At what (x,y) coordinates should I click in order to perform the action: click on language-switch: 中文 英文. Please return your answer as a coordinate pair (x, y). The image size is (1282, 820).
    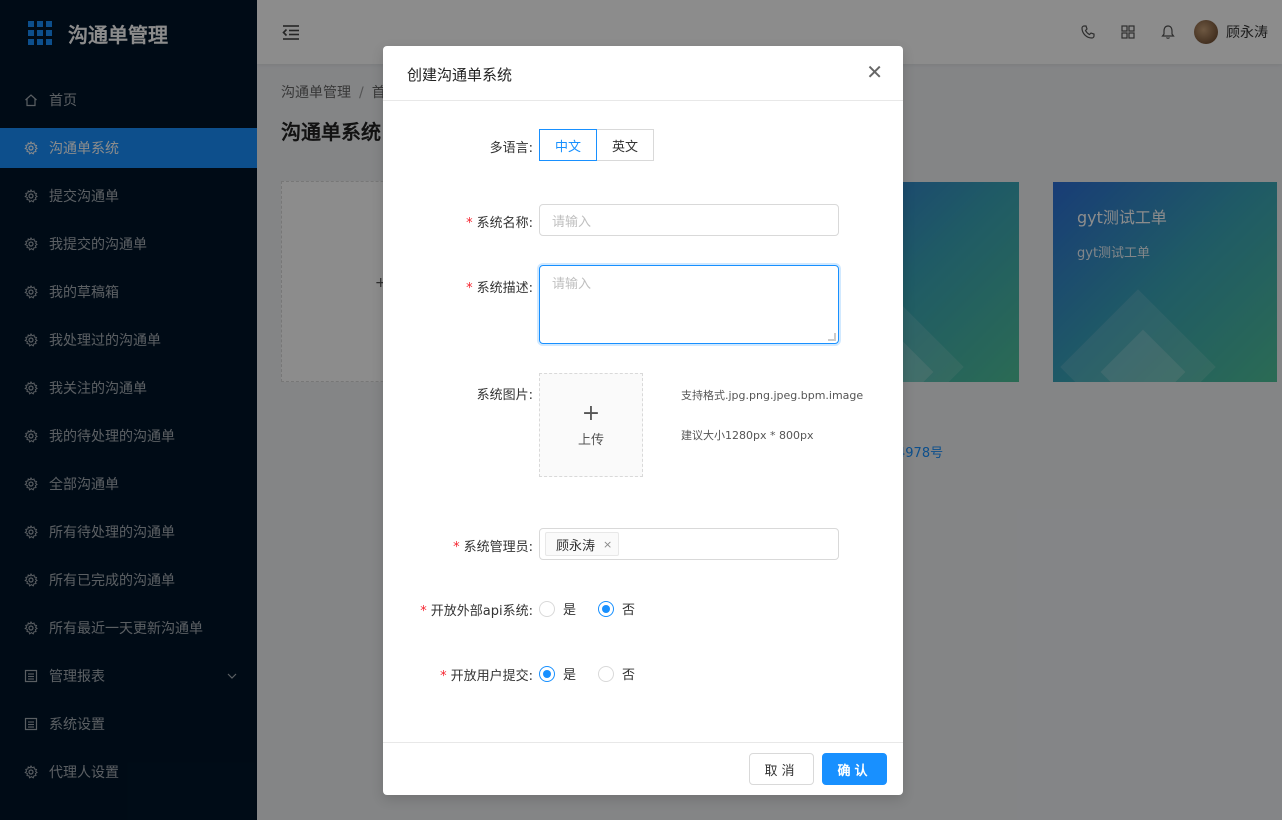
    Looking at the image, I should click on (597, 145).